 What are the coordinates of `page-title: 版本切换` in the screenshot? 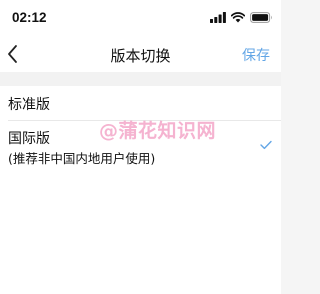 It's located at (140, 56).